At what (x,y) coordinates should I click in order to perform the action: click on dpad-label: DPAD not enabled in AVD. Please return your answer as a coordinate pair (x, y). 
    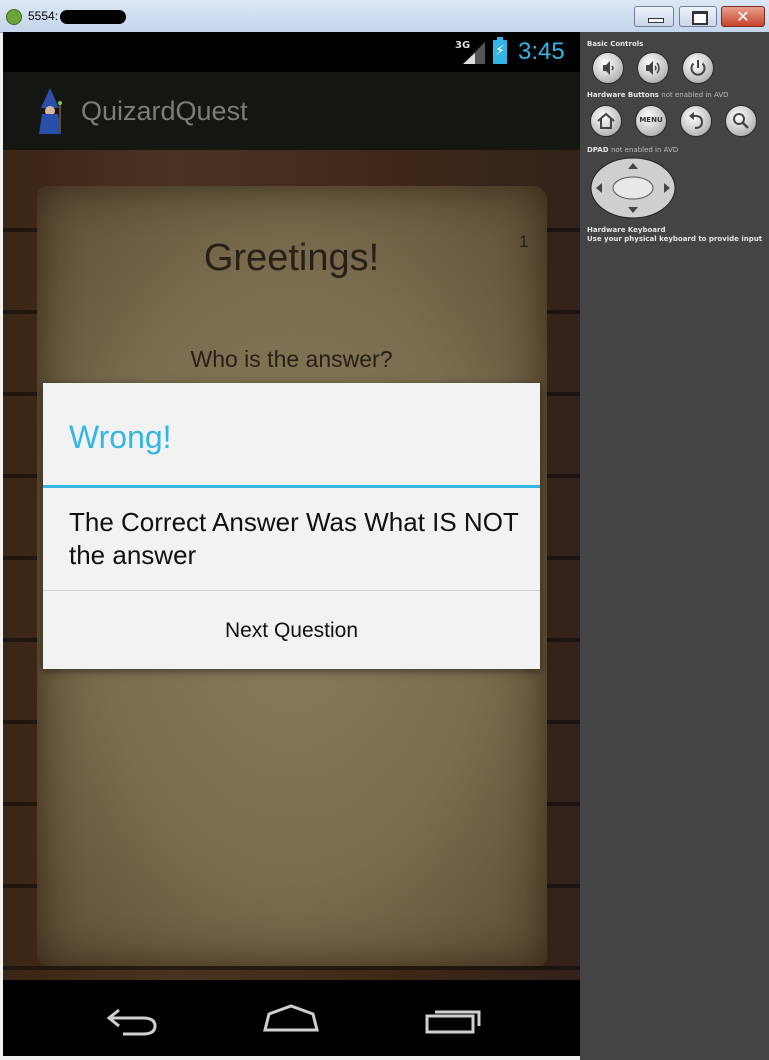
    Looking at the image, I should click on (632, 150).